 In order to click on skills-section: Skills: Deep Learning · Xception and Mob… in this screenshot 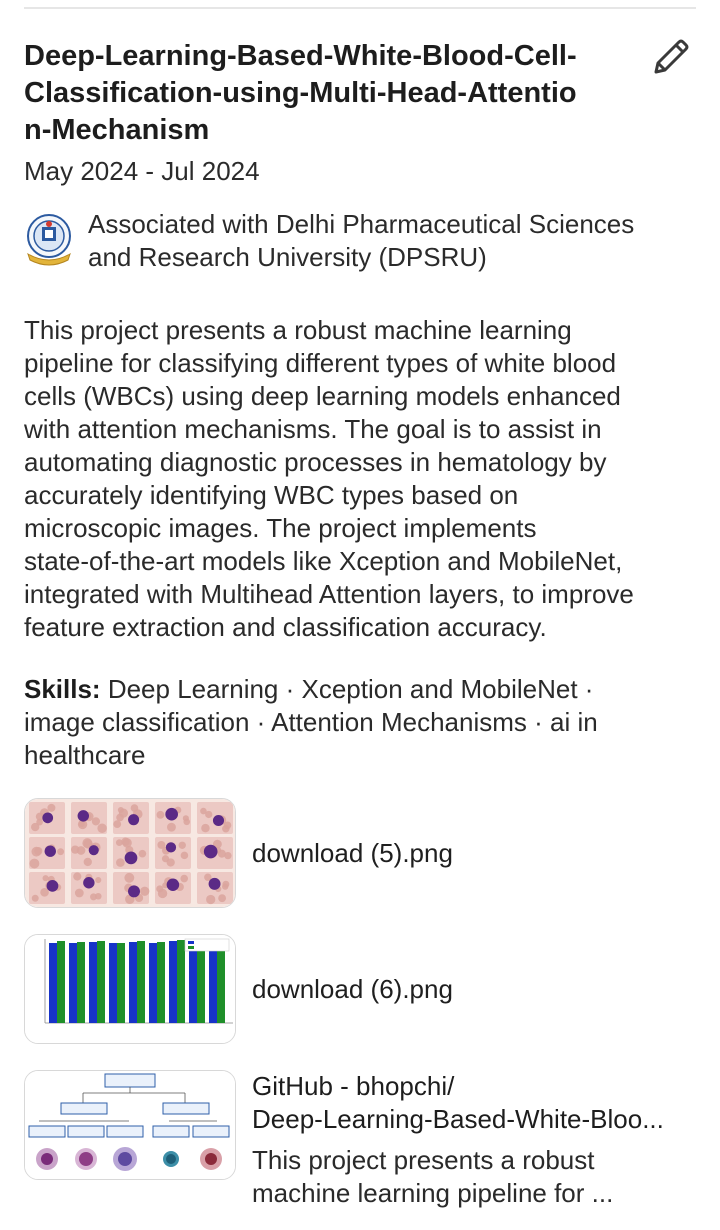, I will do `click(311, 722)`.